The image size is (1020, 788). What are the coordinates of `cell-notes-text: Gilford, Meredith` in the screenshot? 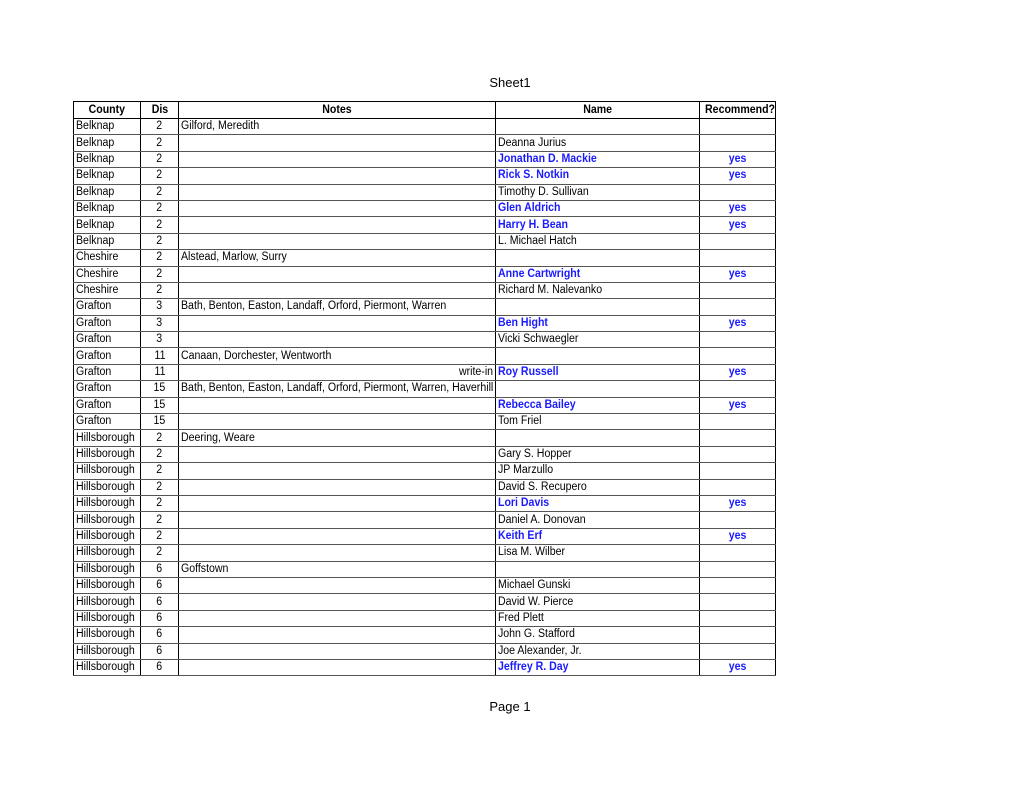 It's located at (220, 126).